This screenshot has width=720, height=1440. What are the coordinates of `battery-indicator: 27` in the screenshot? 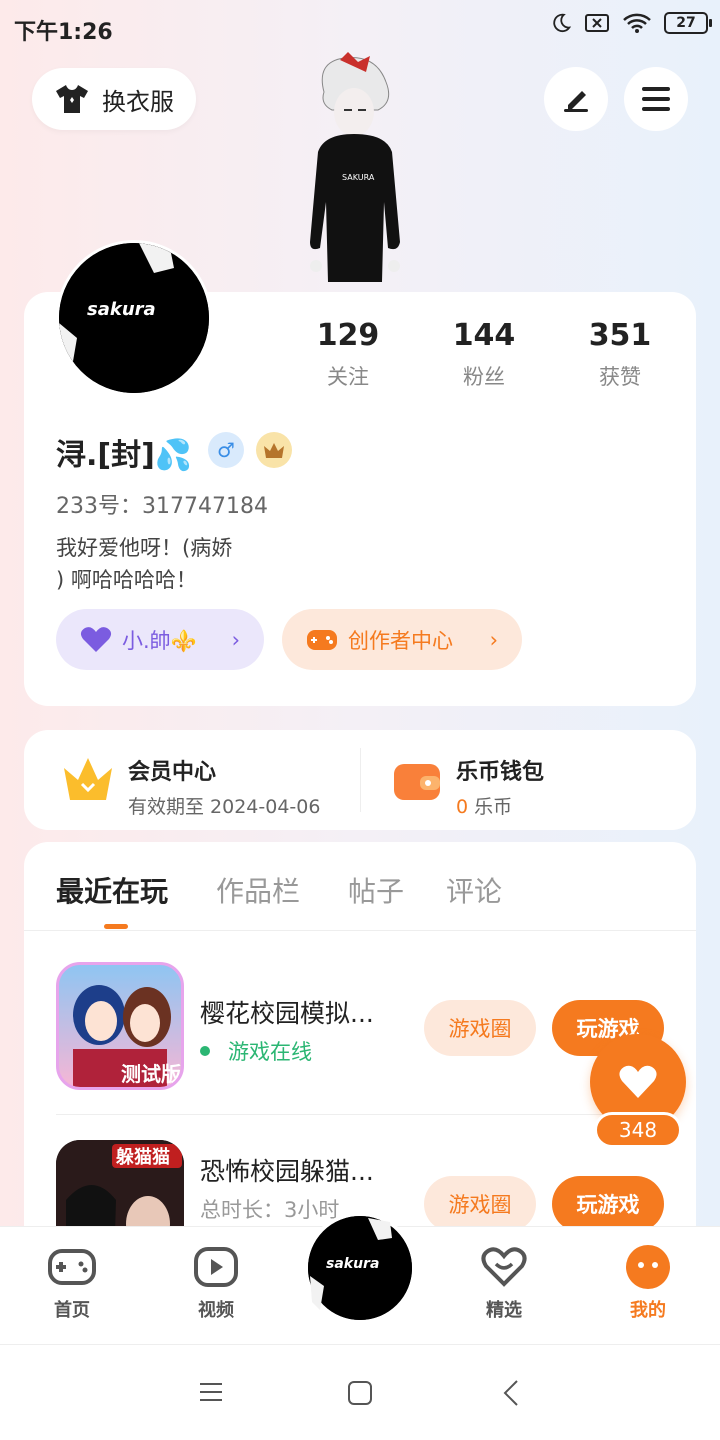 It's located at (688, 23).